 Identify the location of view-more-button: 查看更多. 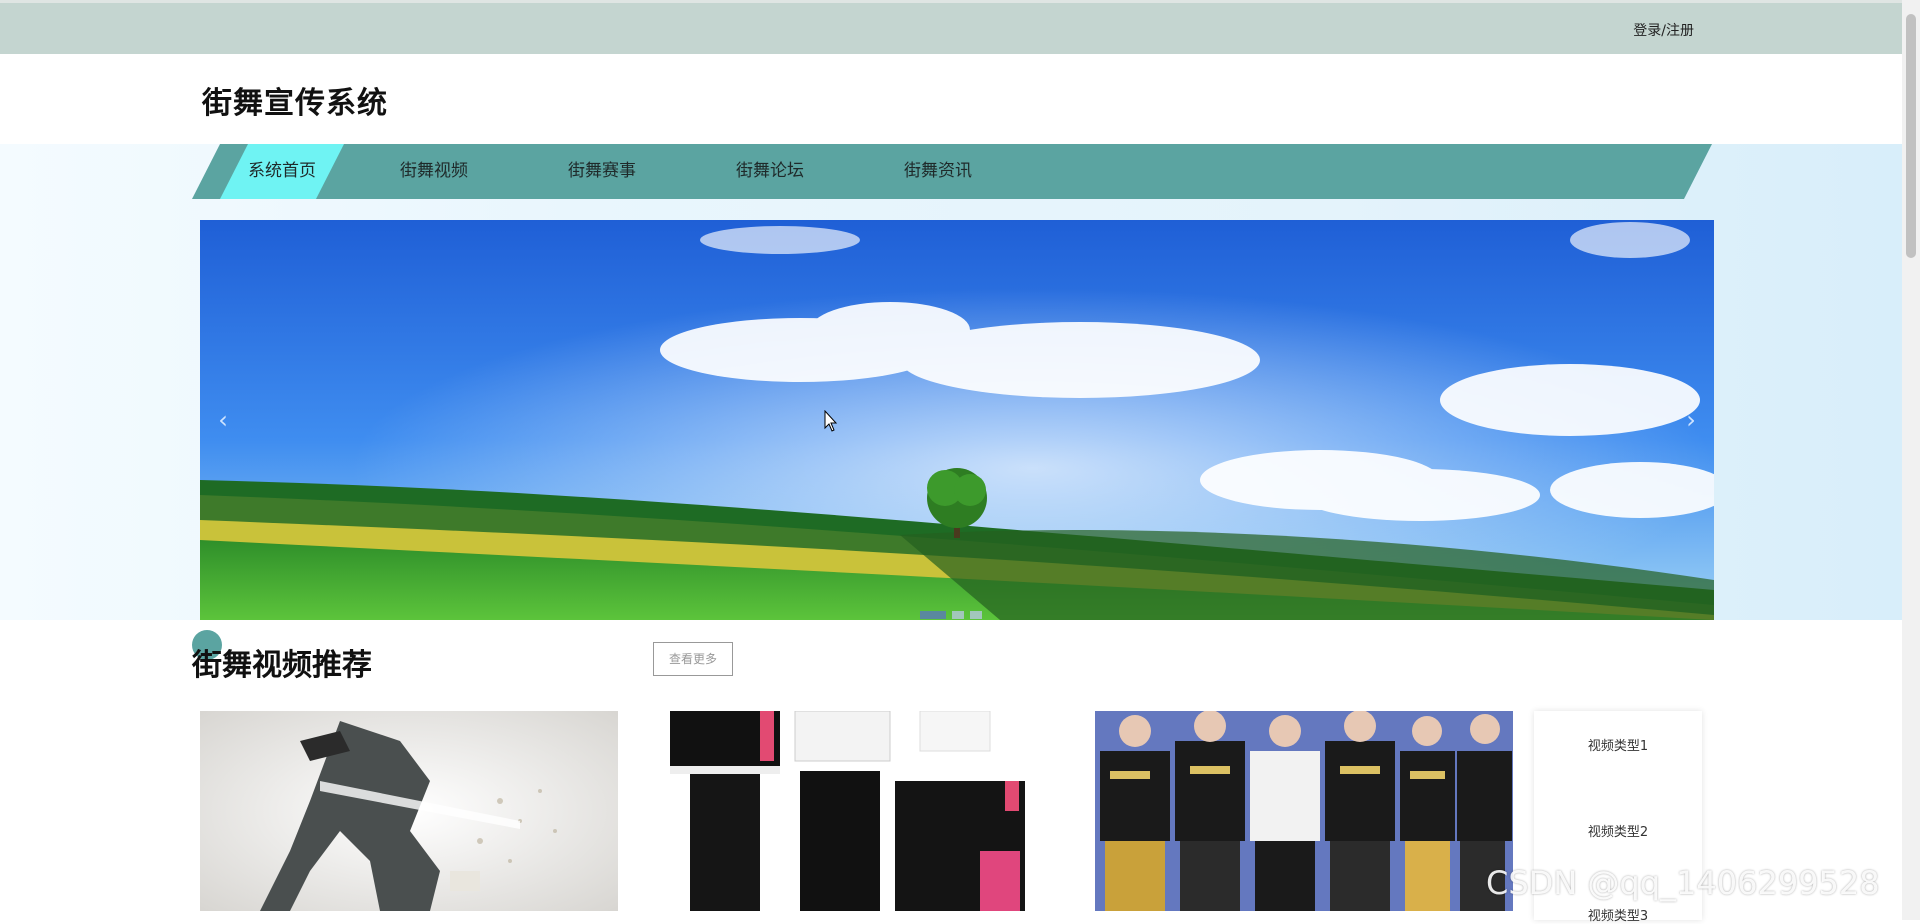
(693, 659).